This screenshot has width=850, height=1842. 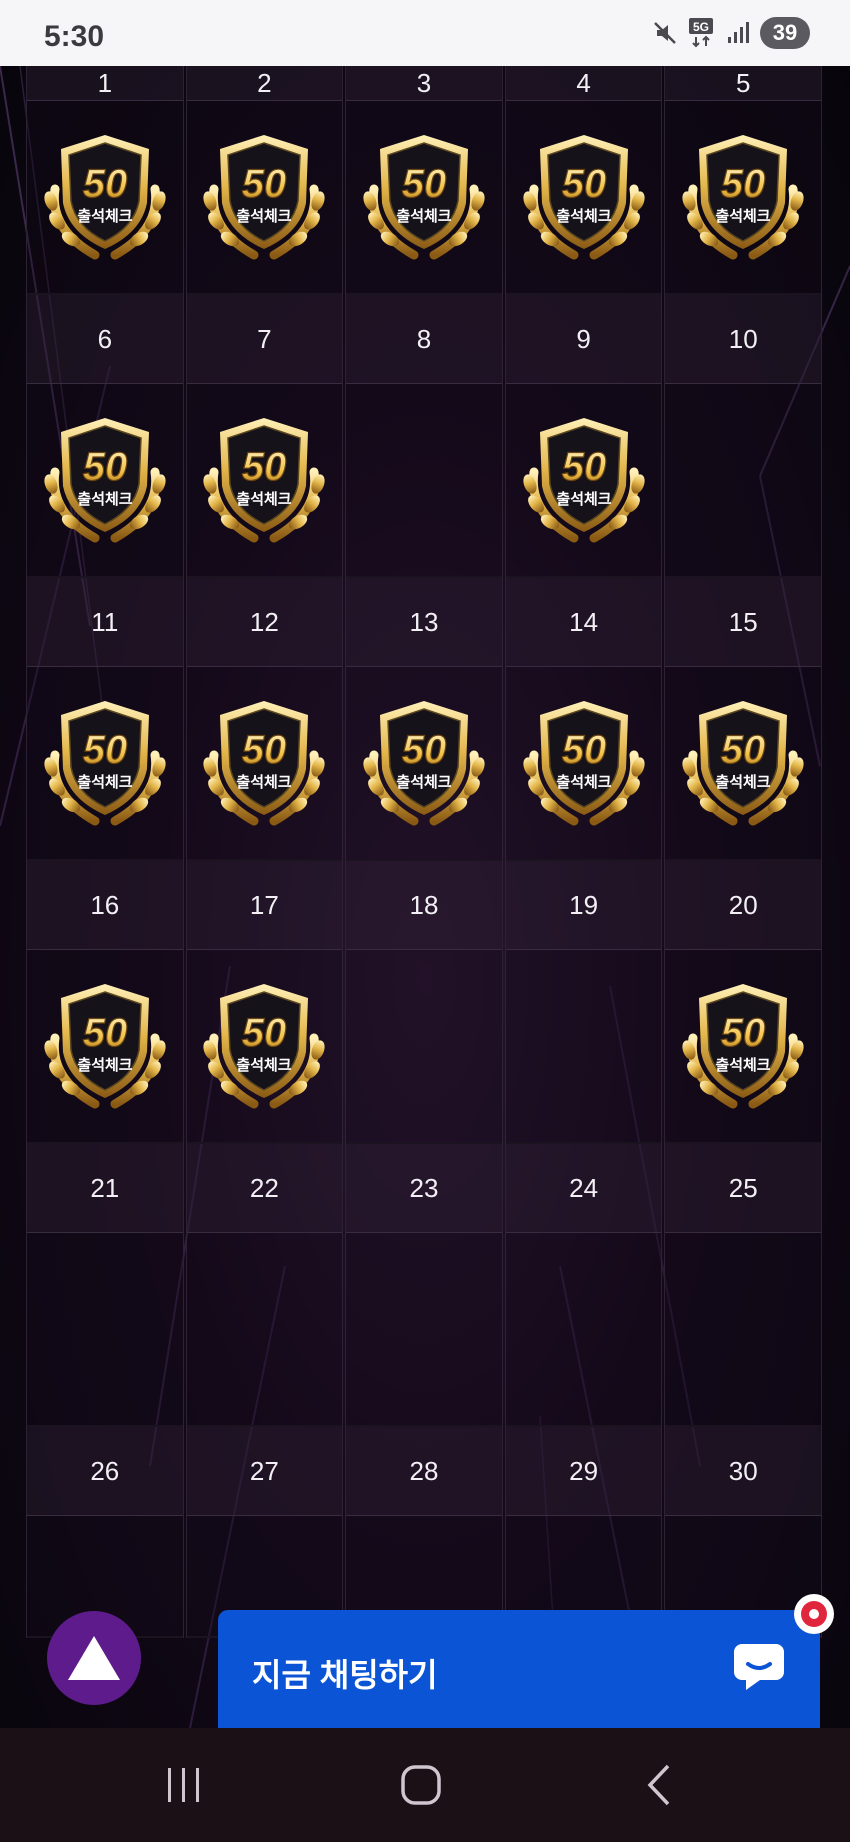 I want to click on calendar-day-20: 20 50 출석체크, so click(x=743, y=1002).